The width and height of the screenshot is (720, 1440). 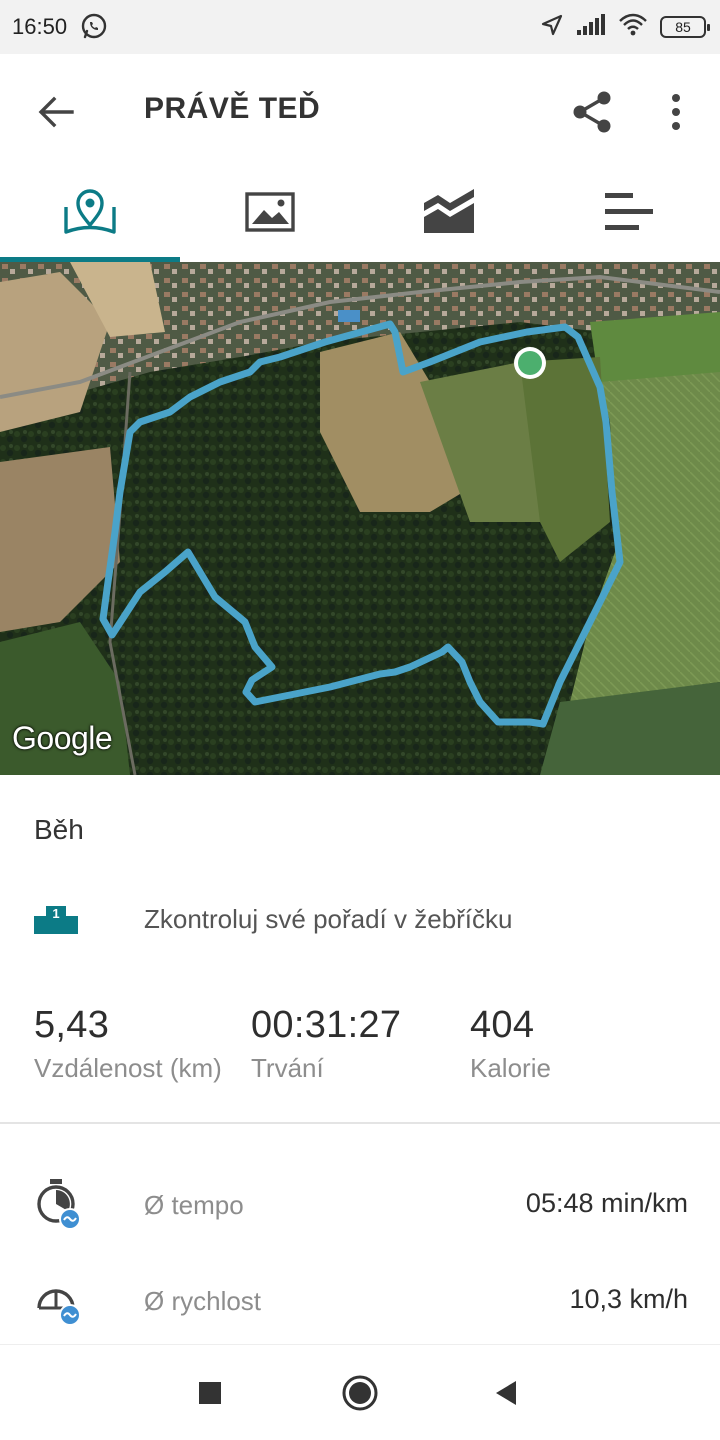 What do you see at coordinates (56, 922) in the screenshot?
I see `podium-icon: 1` at bounding box center [56, 922].